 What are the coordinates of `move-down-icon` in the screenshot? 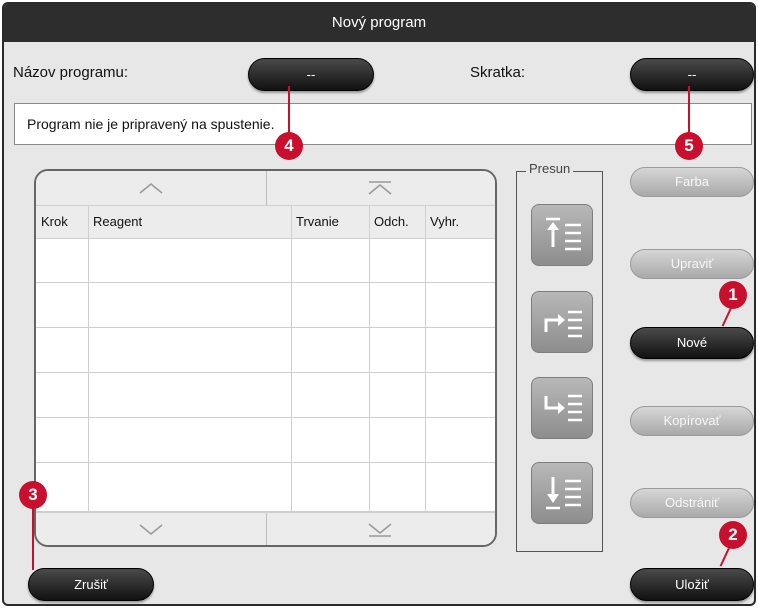 It's located at (563, 408).